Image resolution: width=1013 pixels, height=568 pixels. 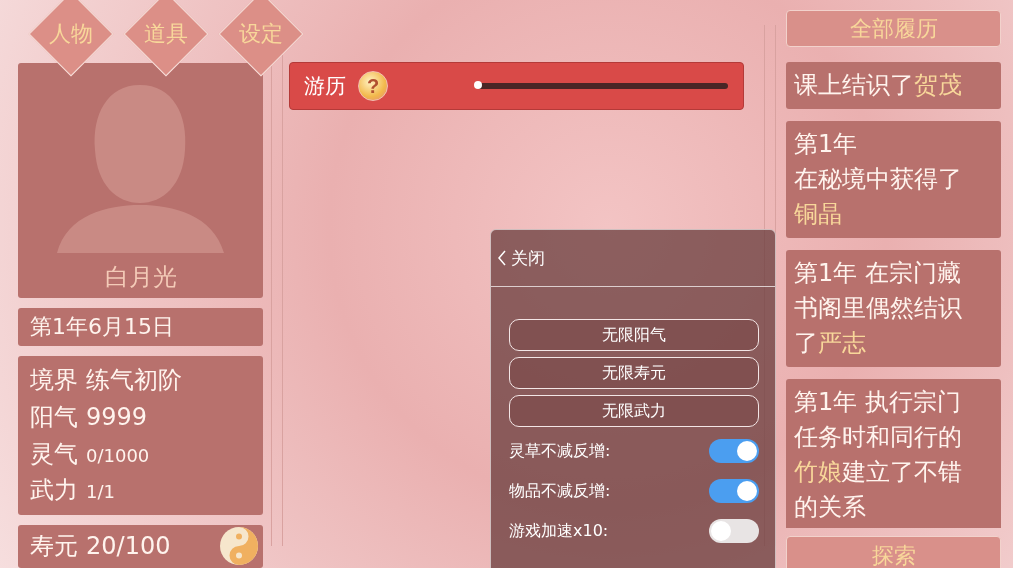 What do you see at coordinates (54, 381) in the screenshot?
I see `stat-label: 境界` at bounding box center [54, 381].